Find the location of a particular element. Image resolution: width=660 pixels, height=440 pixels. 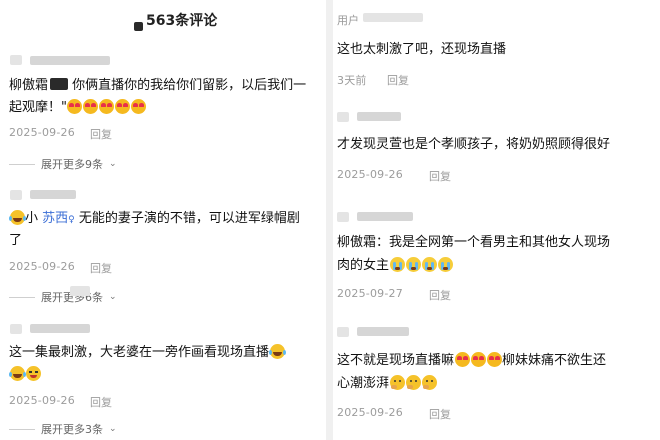

expand-replies-button: 展开更多3条 ⌄ is located at coordinates (63, 429).